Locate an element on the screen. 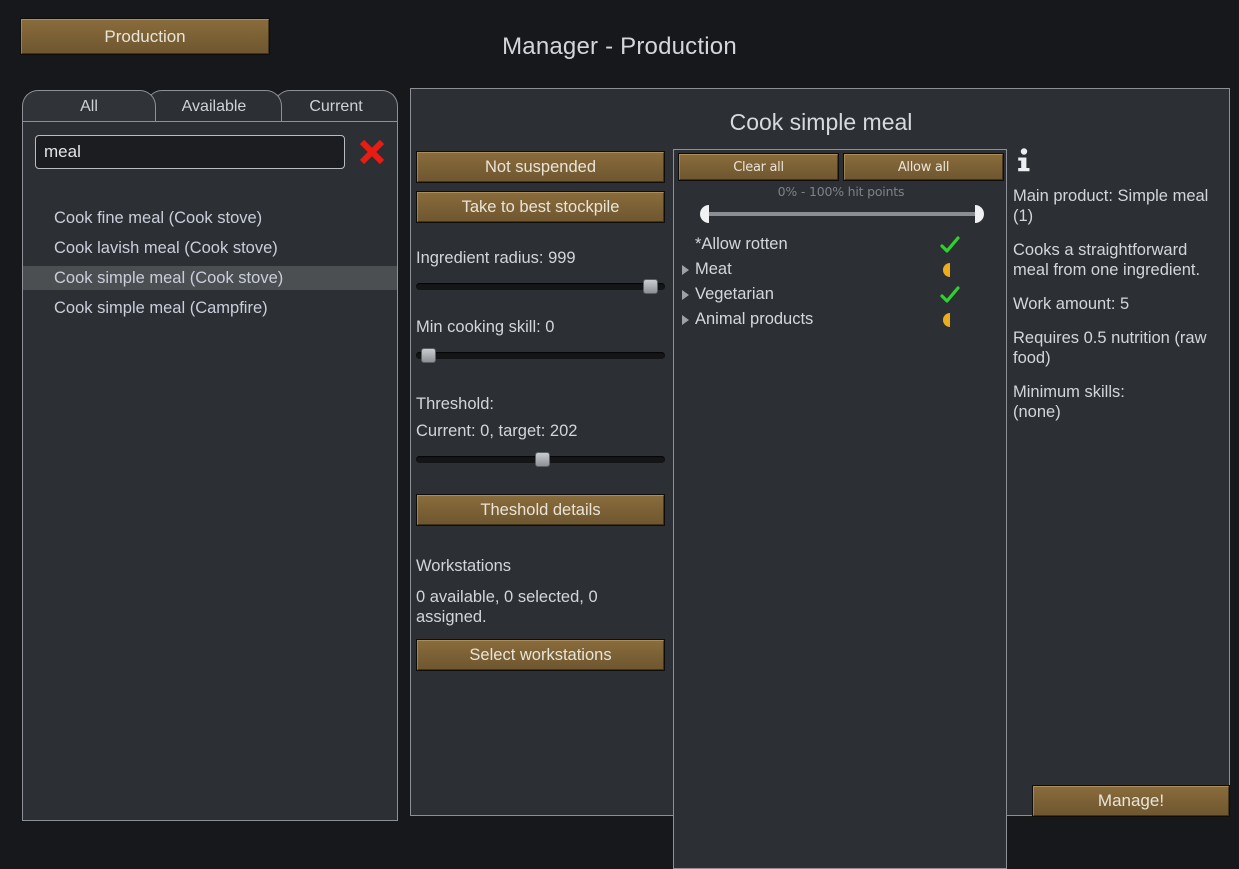 This screenshot has height=869, width=1239. tab-all-label: All is located at coordinates (89, 106).